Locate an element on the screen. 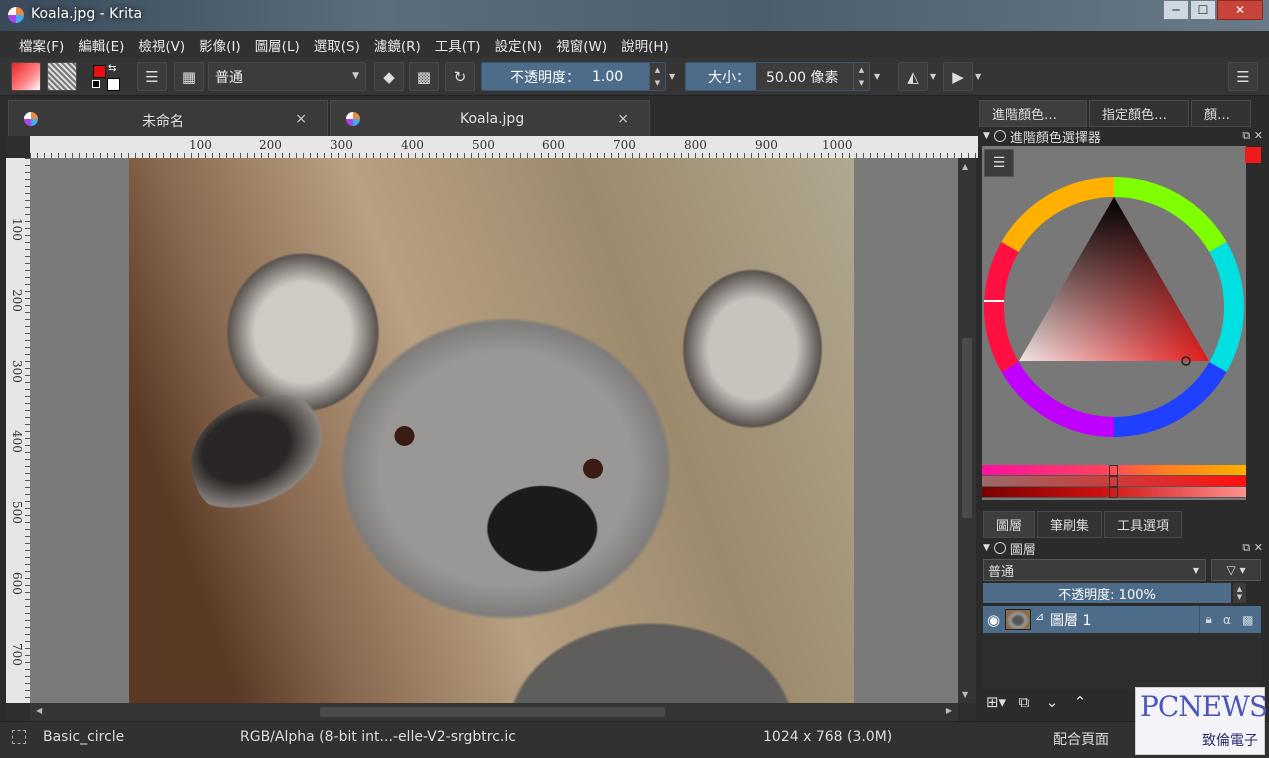 This screenshot has width=1269, height=758. color-selector-settings-button: ☰ is located at coordinates (999, 163).